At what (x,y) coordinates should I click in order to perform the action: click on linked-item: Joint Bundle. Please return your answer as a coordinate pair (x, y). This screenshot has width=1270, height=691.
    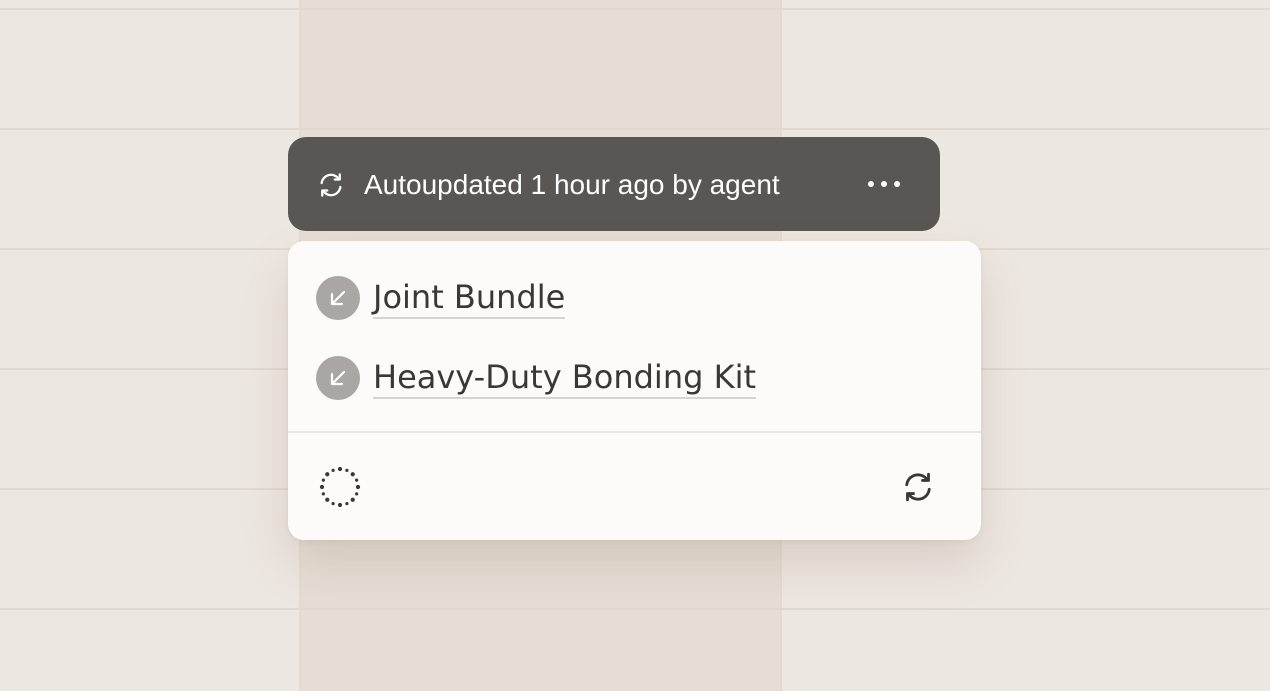
    Looking at the image, I should click on (441, 298).